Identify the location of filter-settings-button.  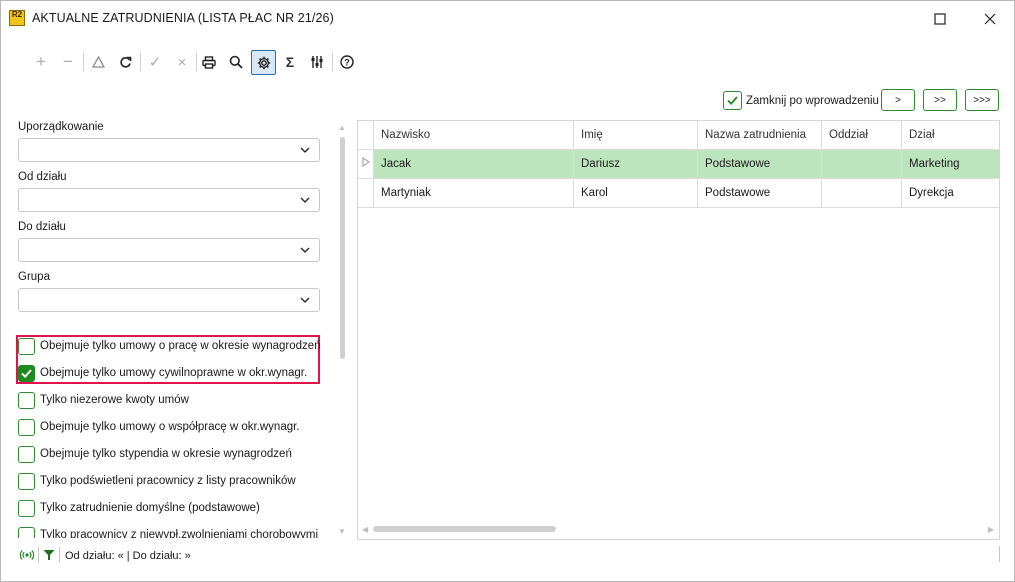
(317, 62).